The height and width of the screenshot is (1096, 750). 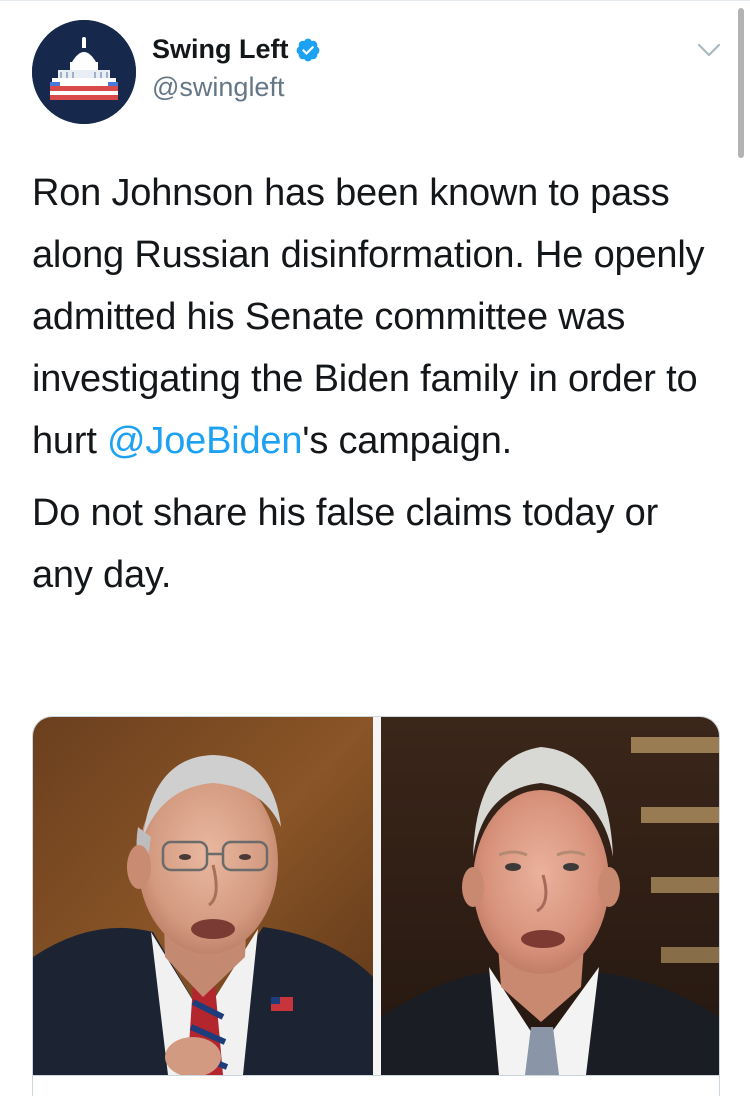 I want to click on verified-badge-icon, so click(x=307, y=49).